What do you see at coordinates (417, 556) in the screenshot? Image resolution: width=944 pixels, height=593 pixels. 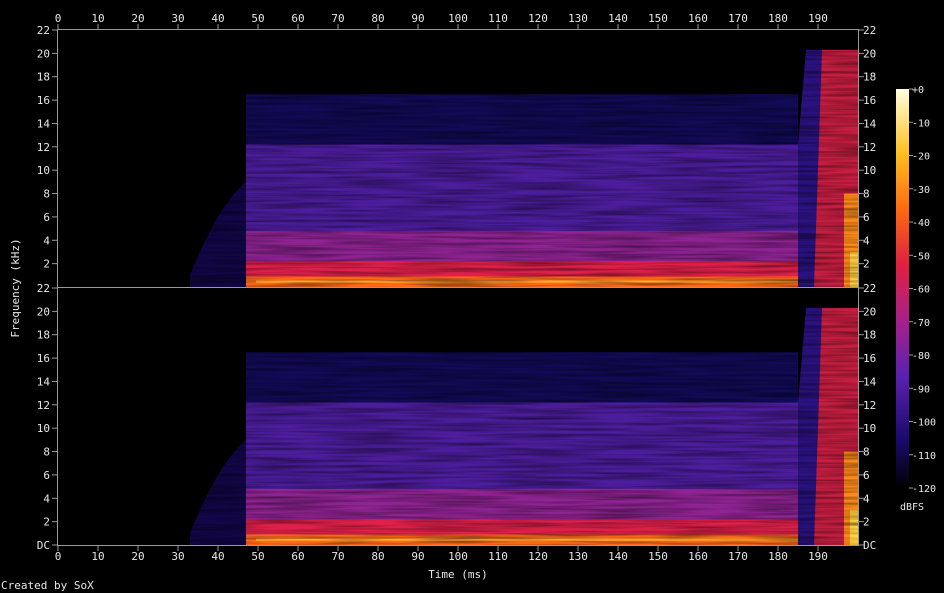 I see `x-tick-label-bottom-9: 90` at bounding box center [417, 556].